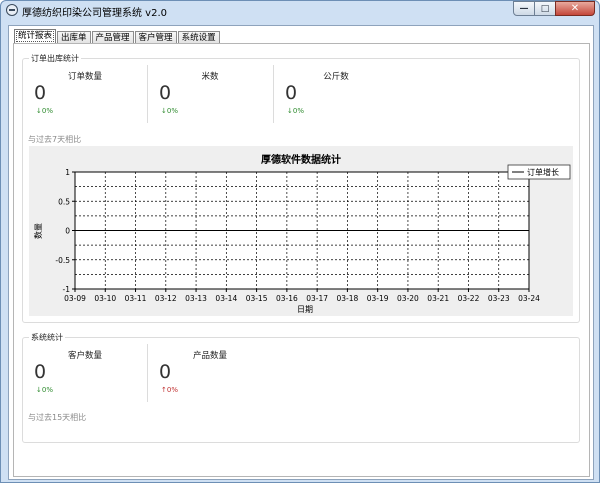  Describe the element at coordinates (336, 77) in the screenshot. I see `stat-label: 公斤数` at that location.